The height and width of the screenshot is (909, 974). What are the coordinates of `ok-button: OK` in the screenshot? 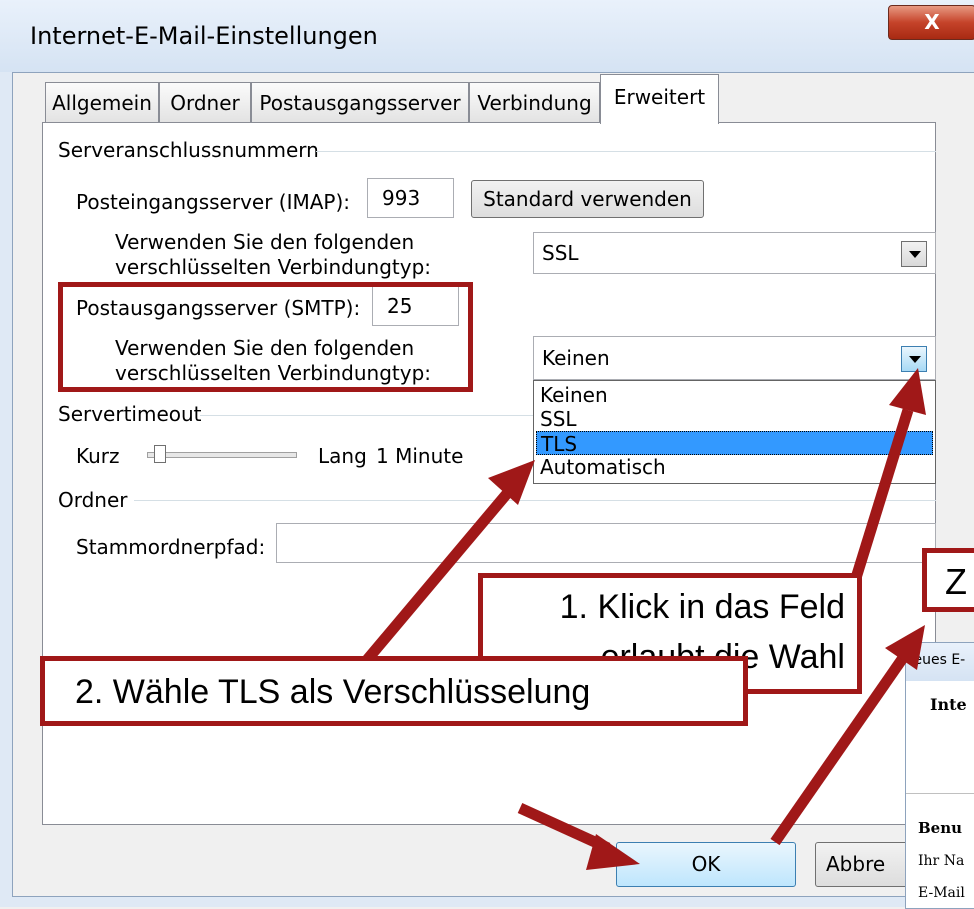 It's located at (706, 864).